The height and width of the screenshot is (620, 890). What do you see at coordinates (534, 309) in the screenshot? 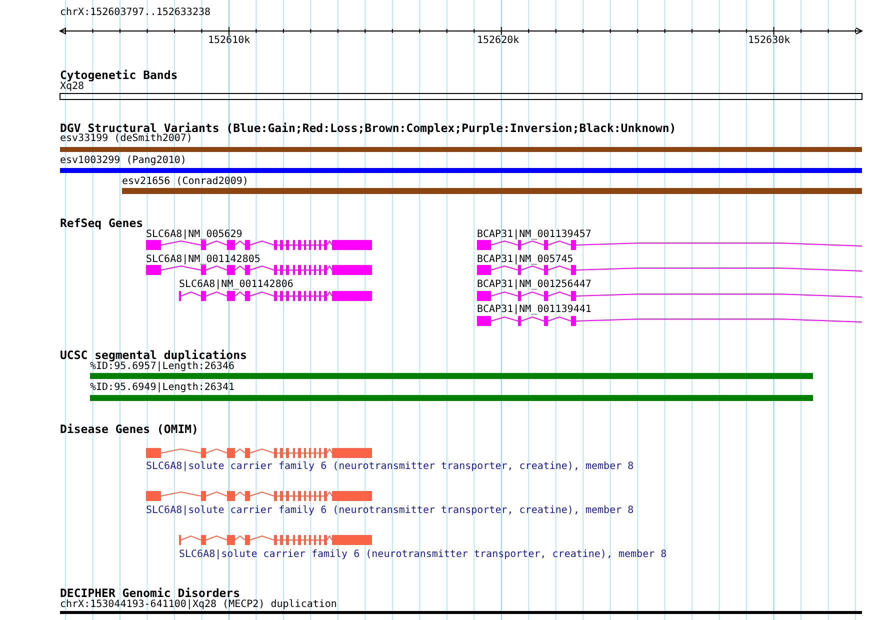
I see `feature-label: BCAP31|NM_001139441` at bounding box center [534, 309].